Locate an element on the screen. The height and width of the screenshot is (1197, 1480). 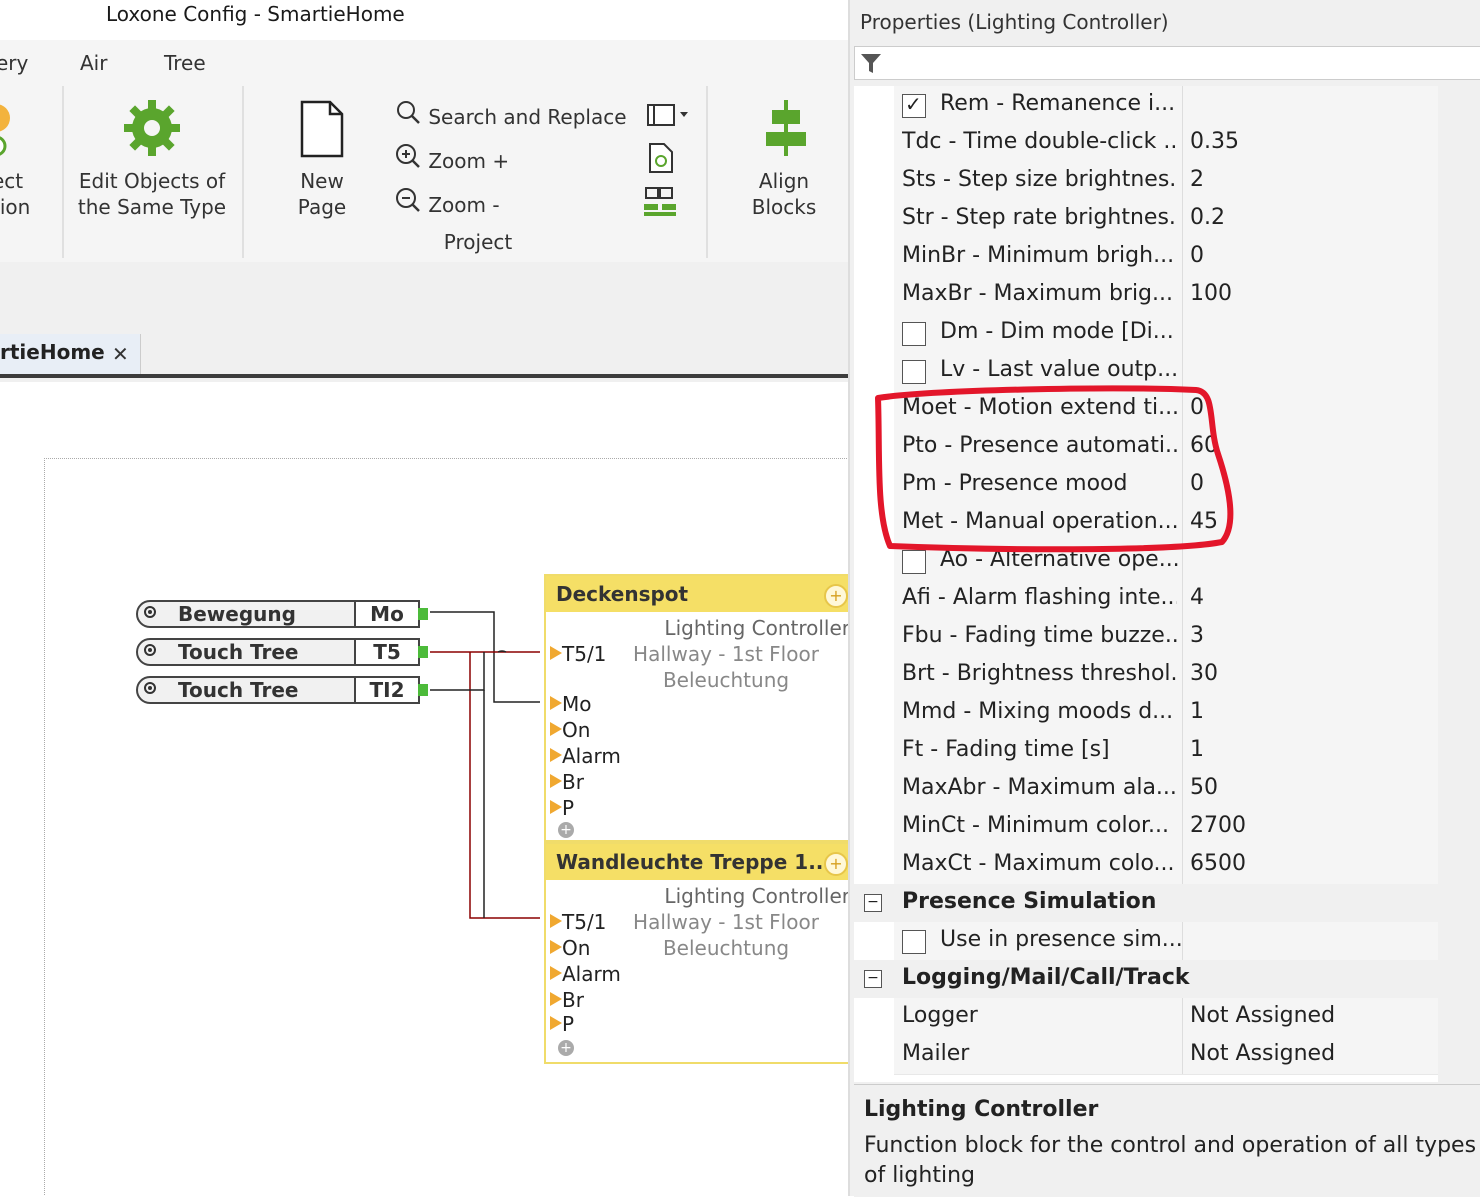
property-row-brt: Brt - Brightness threshol... 30 is located at coordinates (1166, 675).